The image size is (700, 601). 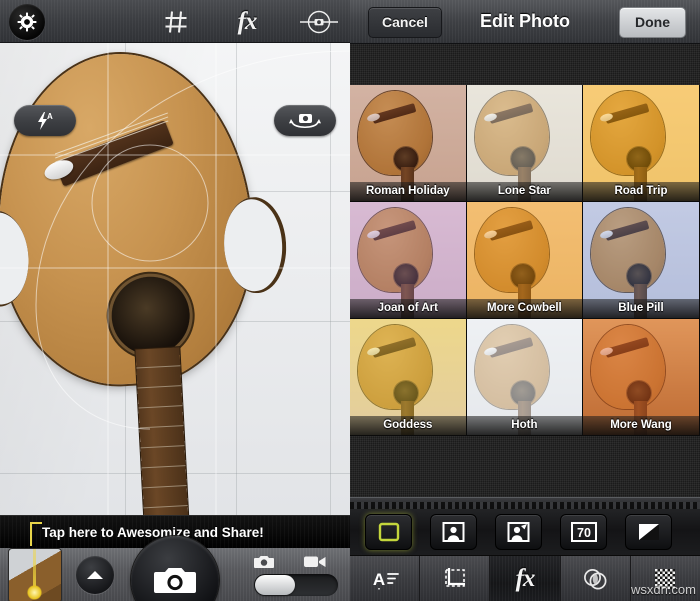 What do you see at coordinates (524, 308) in the screenshot?
I see `filter-label: More Cowbell` at bounding box center [524, 308].